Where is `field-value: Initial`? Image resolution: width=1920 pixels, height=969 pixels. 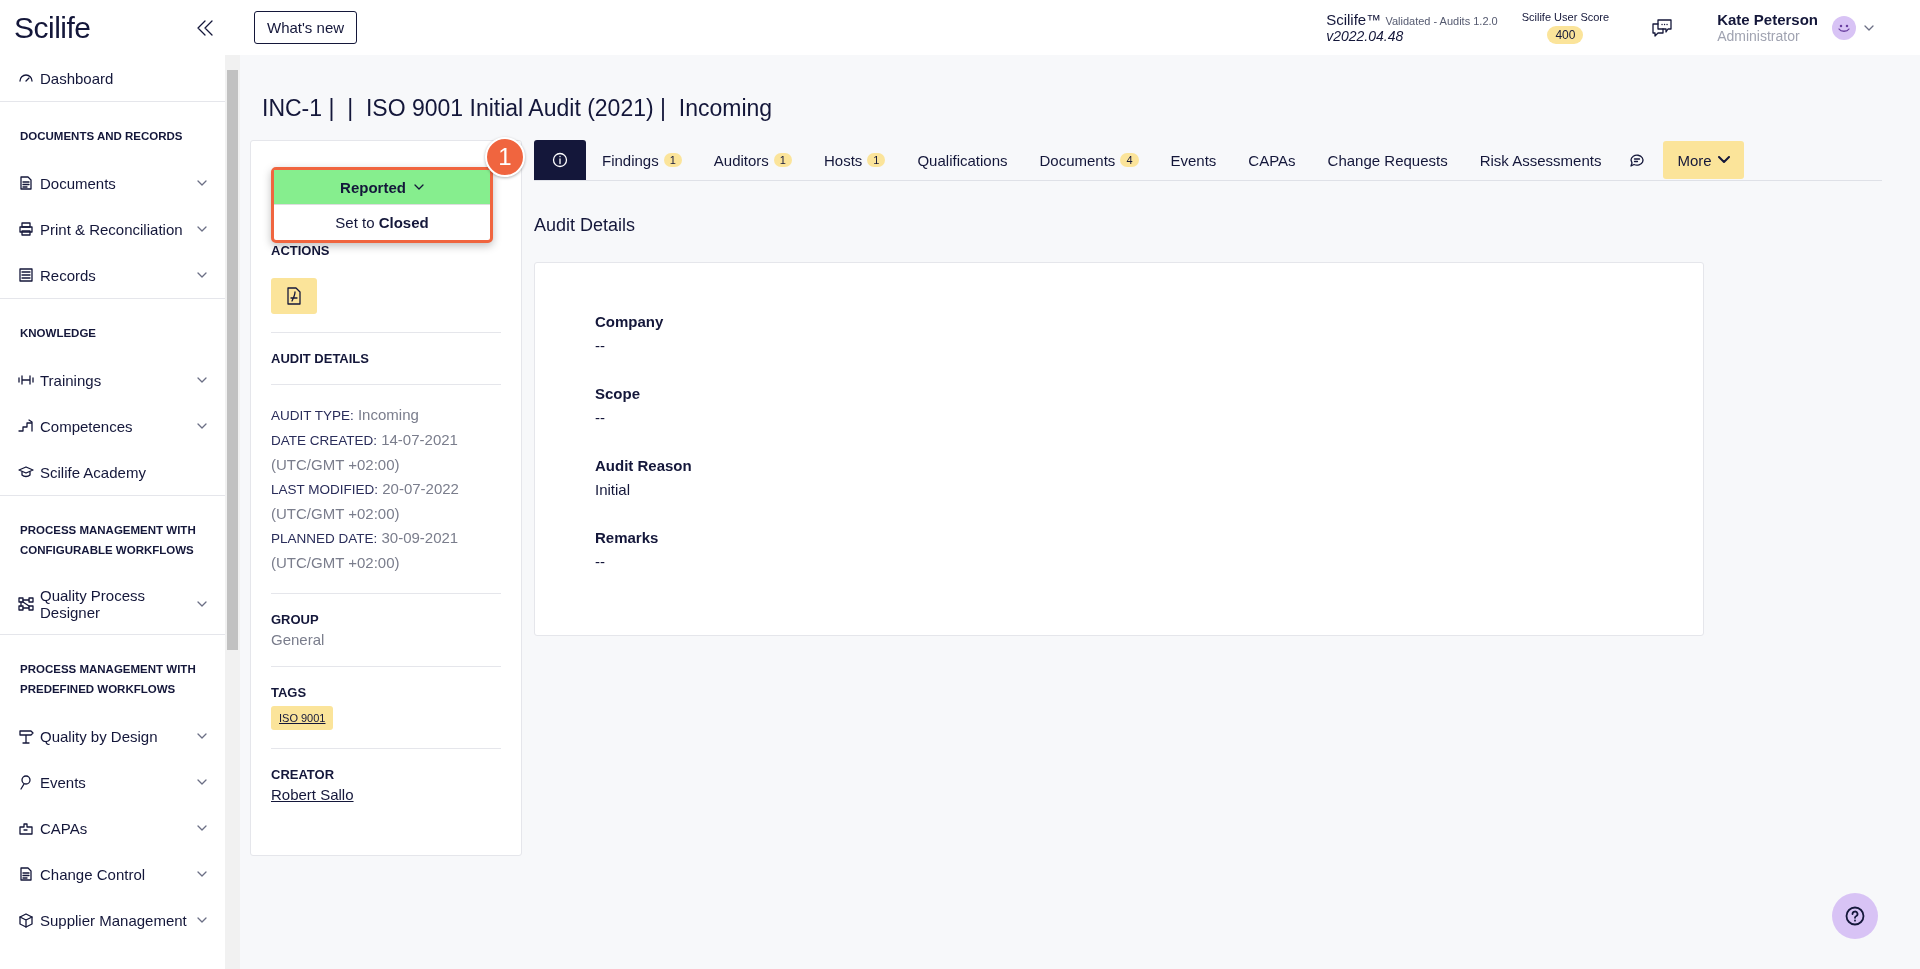 field-value: Initial is located at coordinates (613, 489).